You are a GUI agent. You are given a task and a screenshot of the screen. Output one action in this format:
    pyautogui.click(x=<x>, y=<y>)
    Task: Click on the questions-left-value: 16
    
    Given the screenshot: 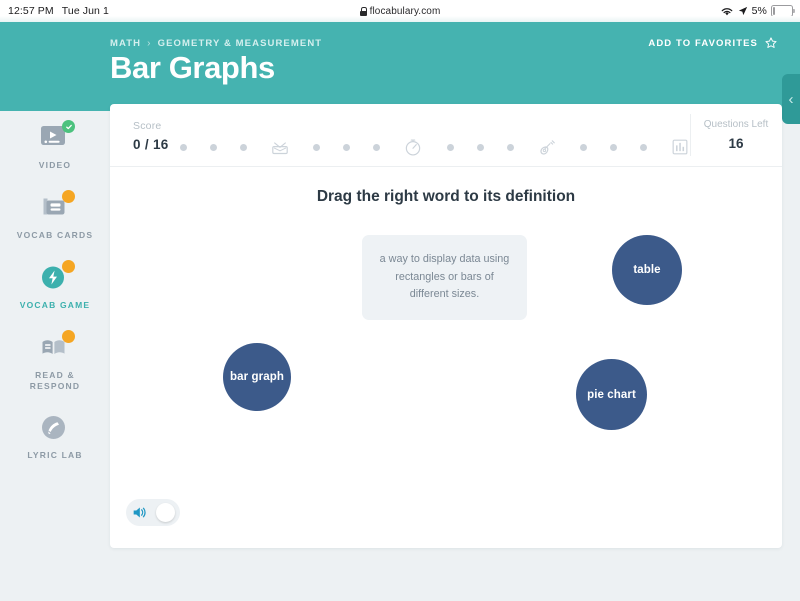 What is the action you would take?
    pyautogui.click(x=736, y=143)
    